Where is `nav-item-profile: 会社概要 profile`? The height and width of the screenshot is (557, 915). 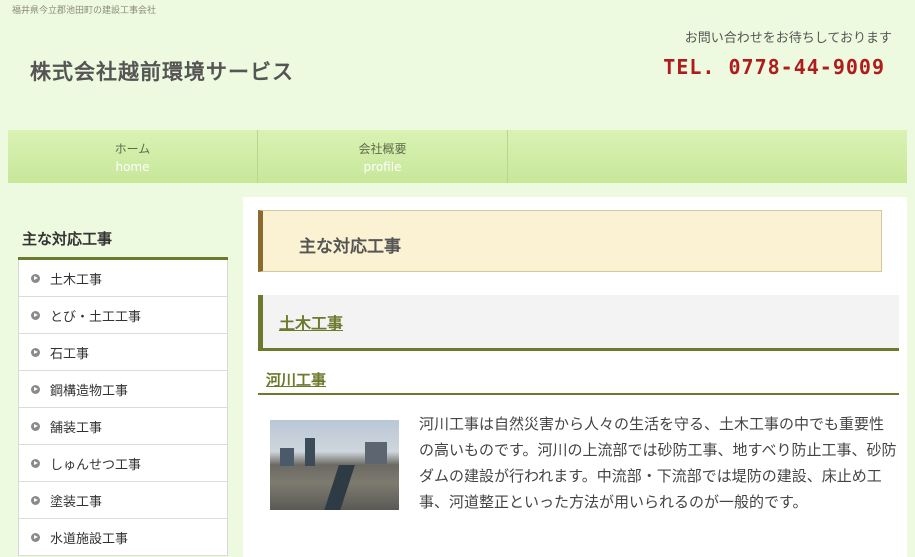
nav-item-profile: 会社概要 profile is located at coordinates (383, 156).